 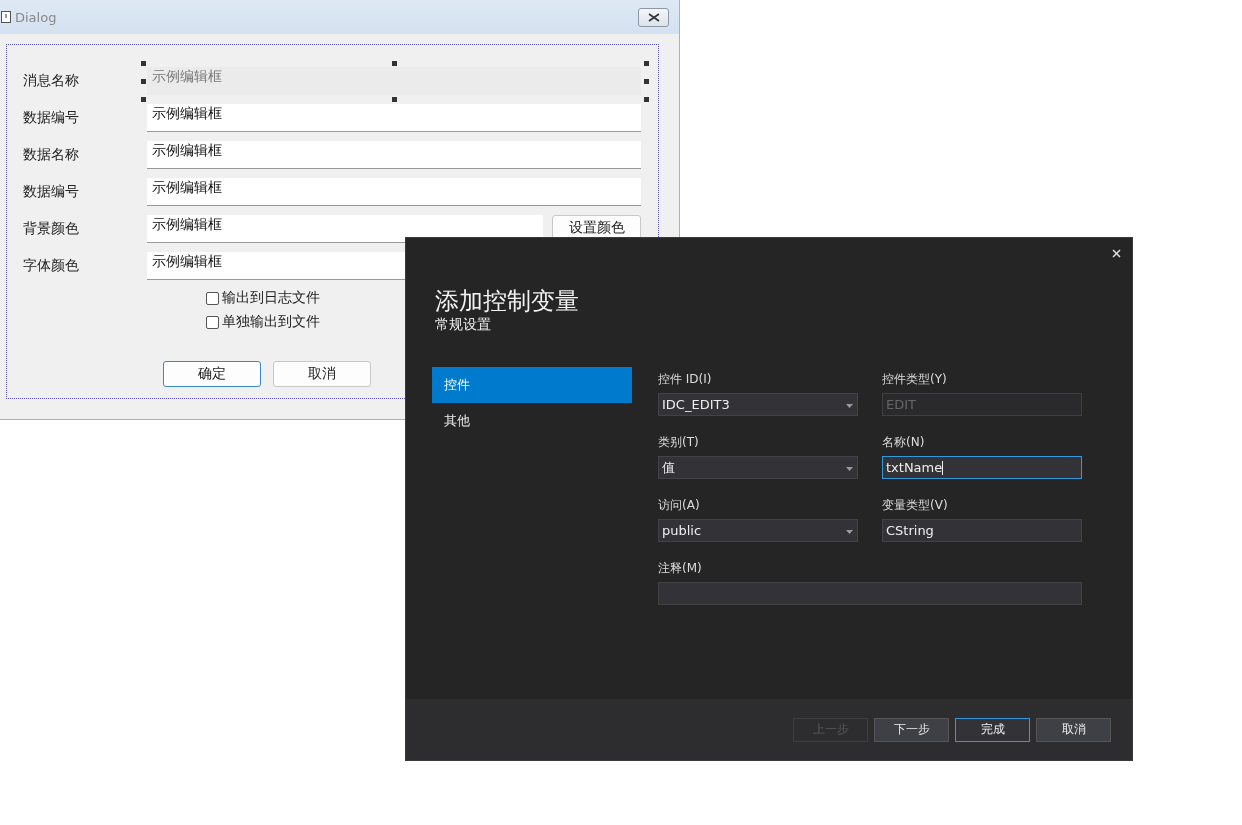 What do you see at coordinates (36, 17) in the screenshot?
I see `window-title: Dialog` at bounding box center [36, 17].